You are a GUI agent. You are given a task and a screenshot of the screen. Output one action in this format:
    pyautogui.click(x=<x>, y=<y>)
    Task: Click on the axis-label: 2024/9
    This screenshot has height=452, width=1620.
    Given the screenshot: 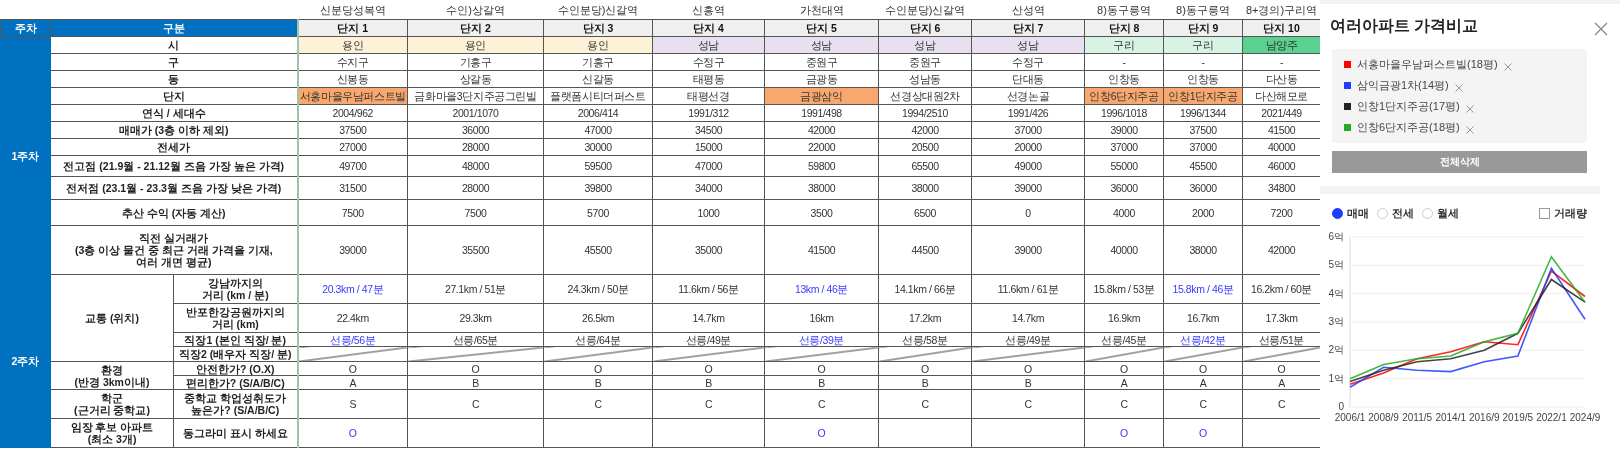 What is the action you would take?
    pyautogui.click(x=1585, y=417)
    